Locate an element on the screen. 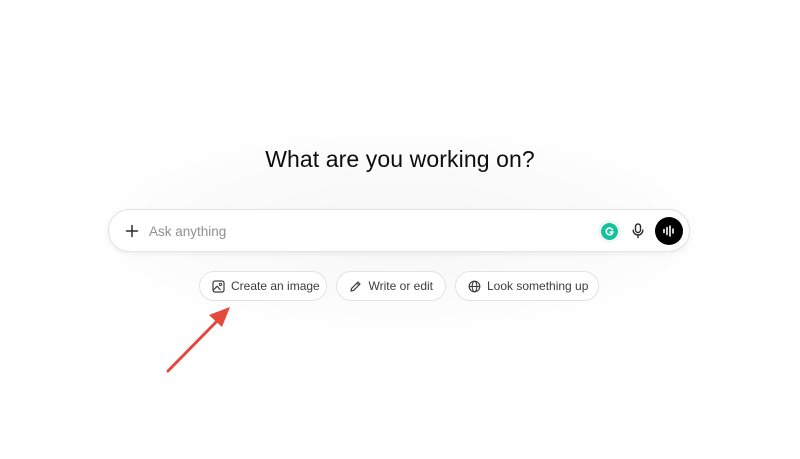 The image size is (800, 459). prompt-input is located at coordinates (364, 231).